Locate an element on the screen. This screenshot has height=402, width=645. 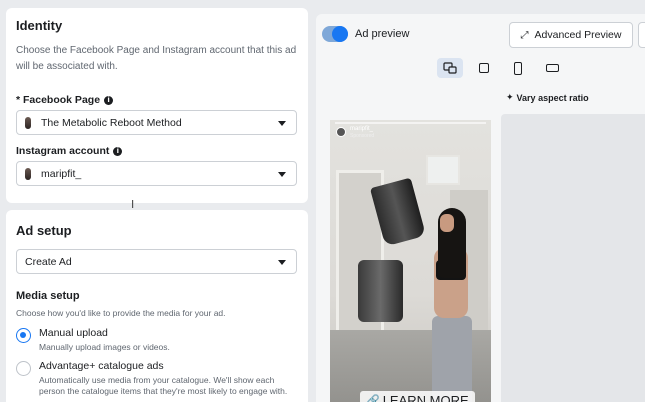
facebook-page-value: The Metabolic Reboot Method is located at coordinates (111, 122).